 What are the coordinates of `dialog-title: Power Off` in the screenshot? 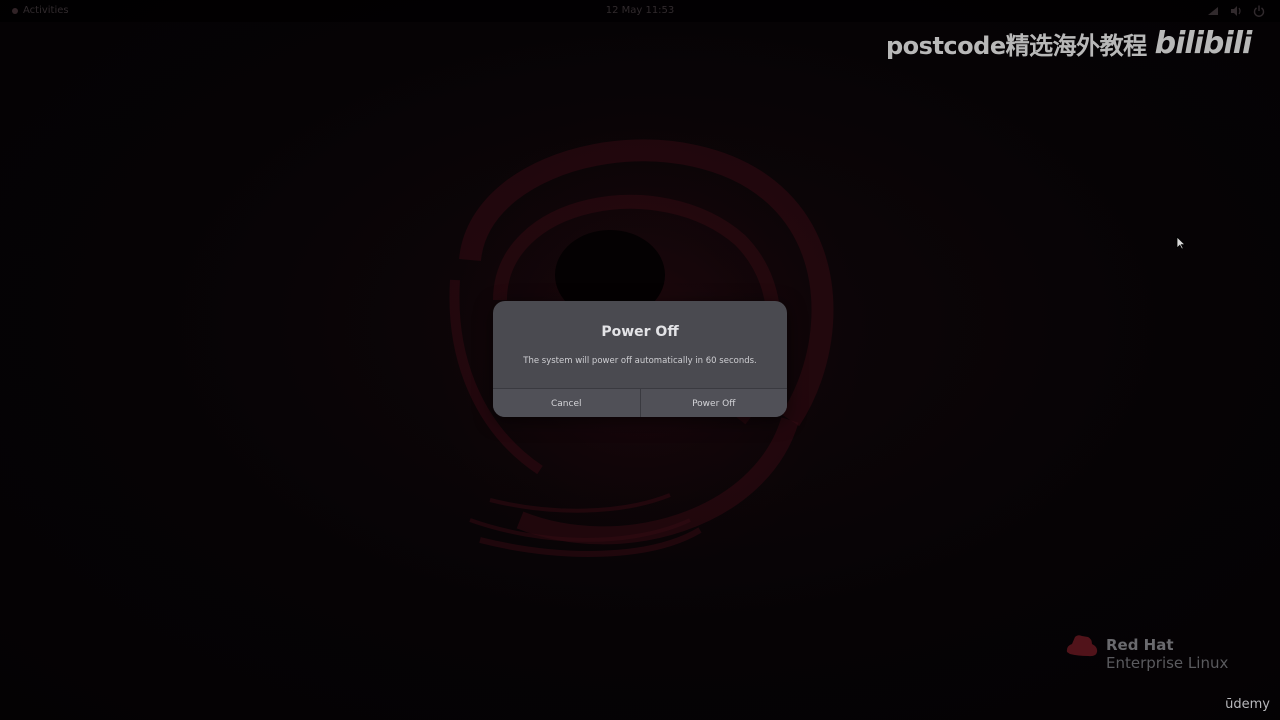 It's located at (640, 332).